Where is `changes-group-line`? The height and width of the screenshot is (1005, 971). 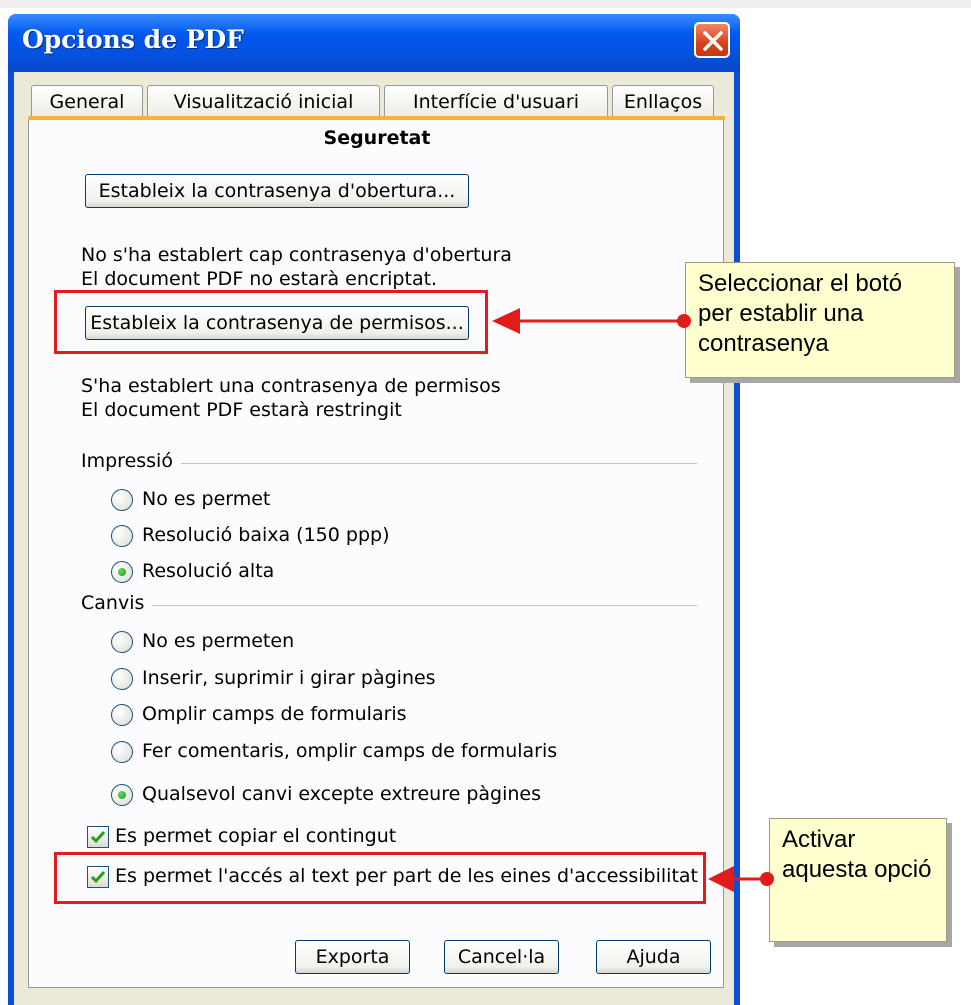 changes-group-line is located at coordinates (389, 605).